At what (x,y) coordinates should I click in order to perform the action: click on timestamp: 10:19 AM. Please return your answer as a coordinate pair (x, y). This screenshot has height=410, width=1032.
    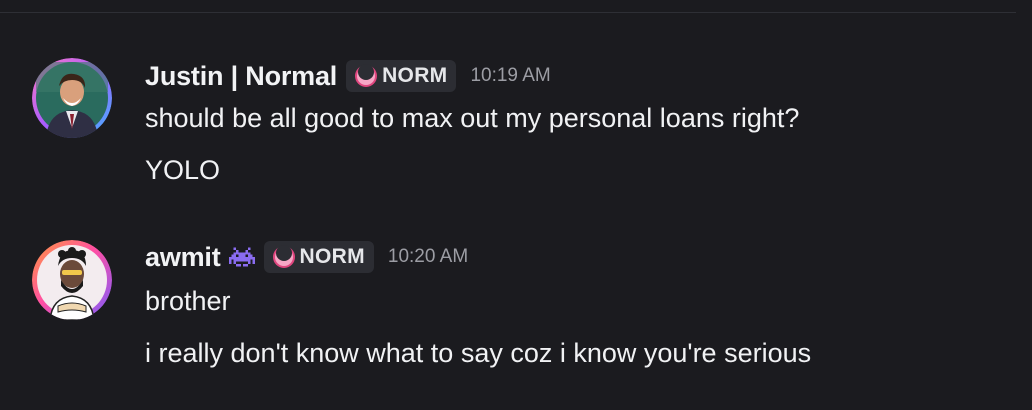
    Looking at the image, I should click on (510, 76).